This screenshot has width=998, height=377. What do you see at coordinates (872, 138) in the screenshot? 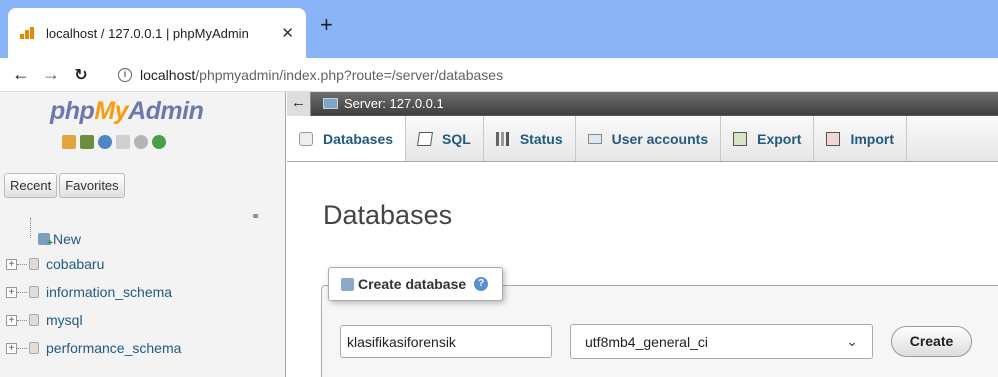
I see `tab-label: Import` at bounding box center [872, 138].